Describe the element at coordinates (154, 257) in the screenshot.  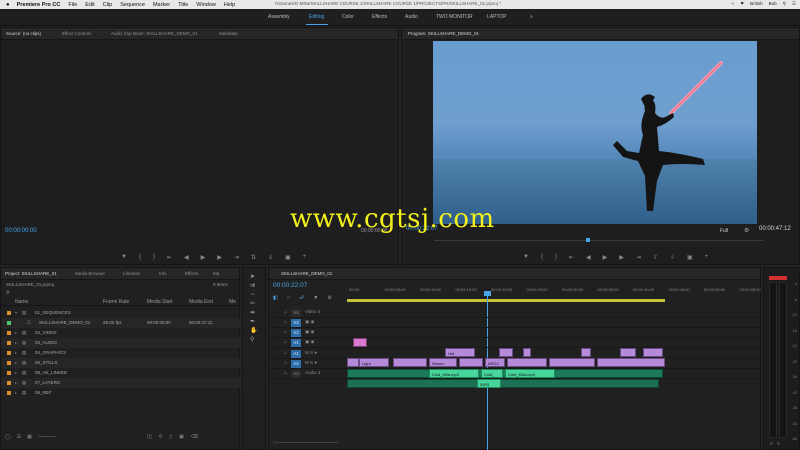
I see `mark-out-icon: }` at that location.